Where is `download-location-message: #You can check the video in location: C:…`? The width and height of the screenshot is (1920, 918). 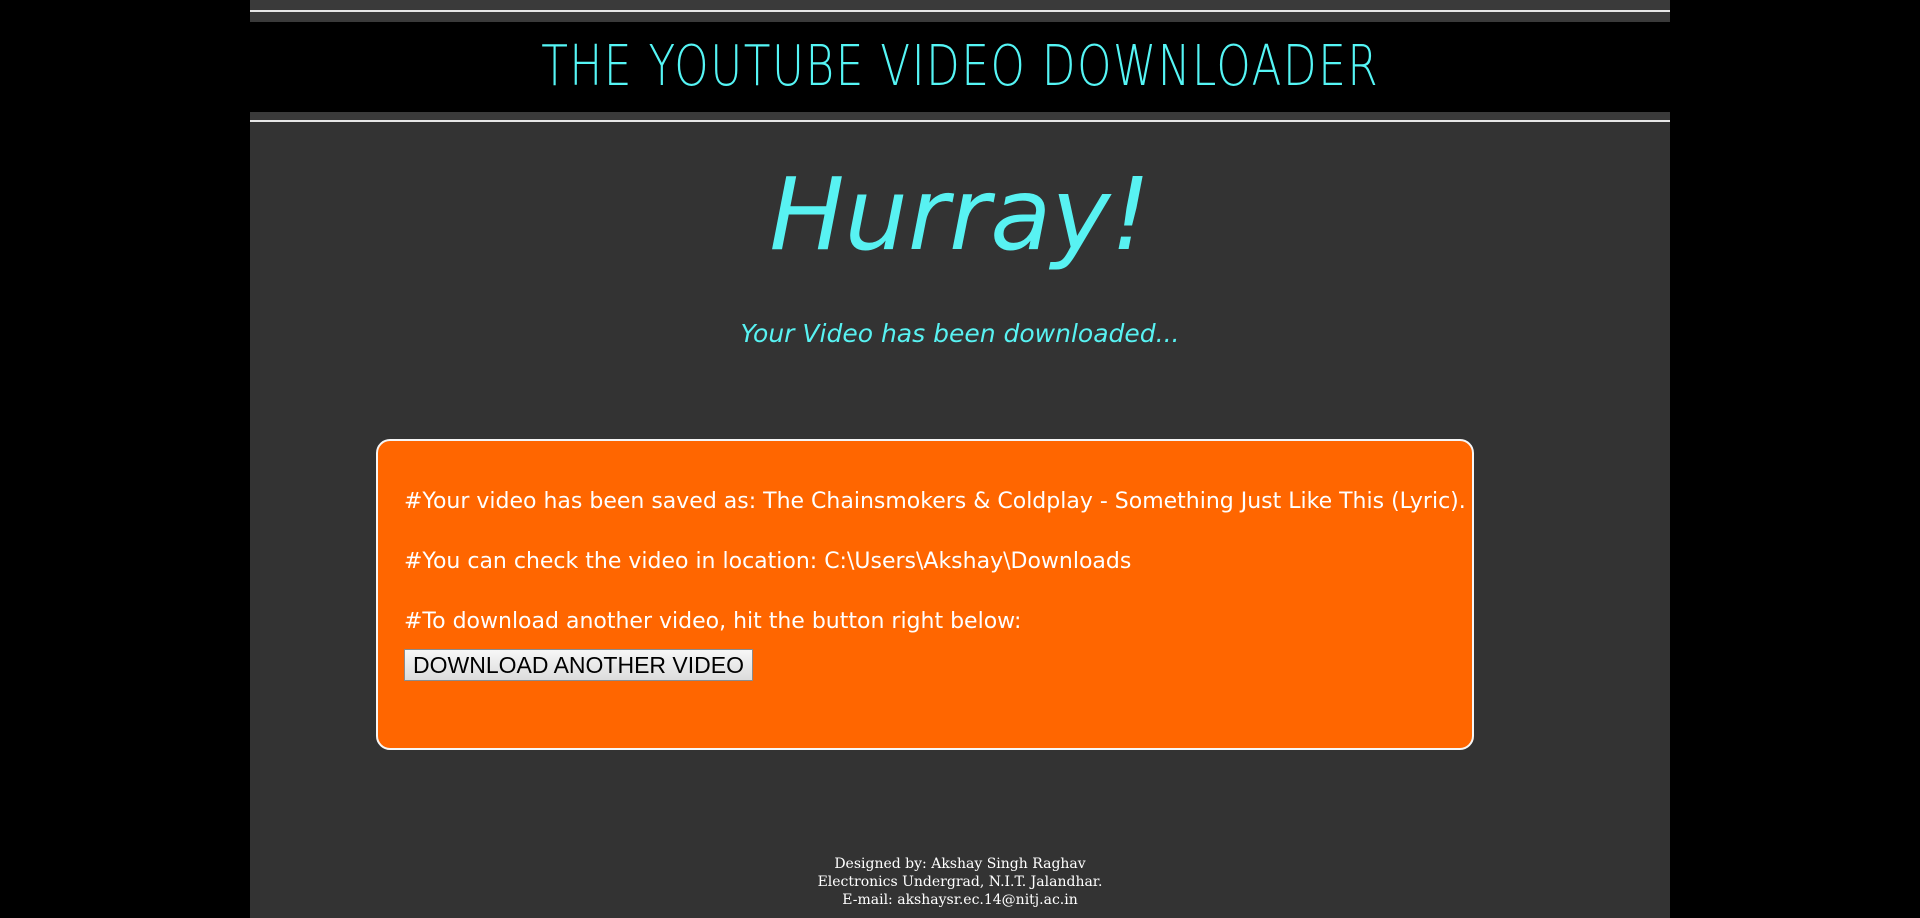
download-location-message: #You can check the video in location: C:… is located at coordinates (768, 561).